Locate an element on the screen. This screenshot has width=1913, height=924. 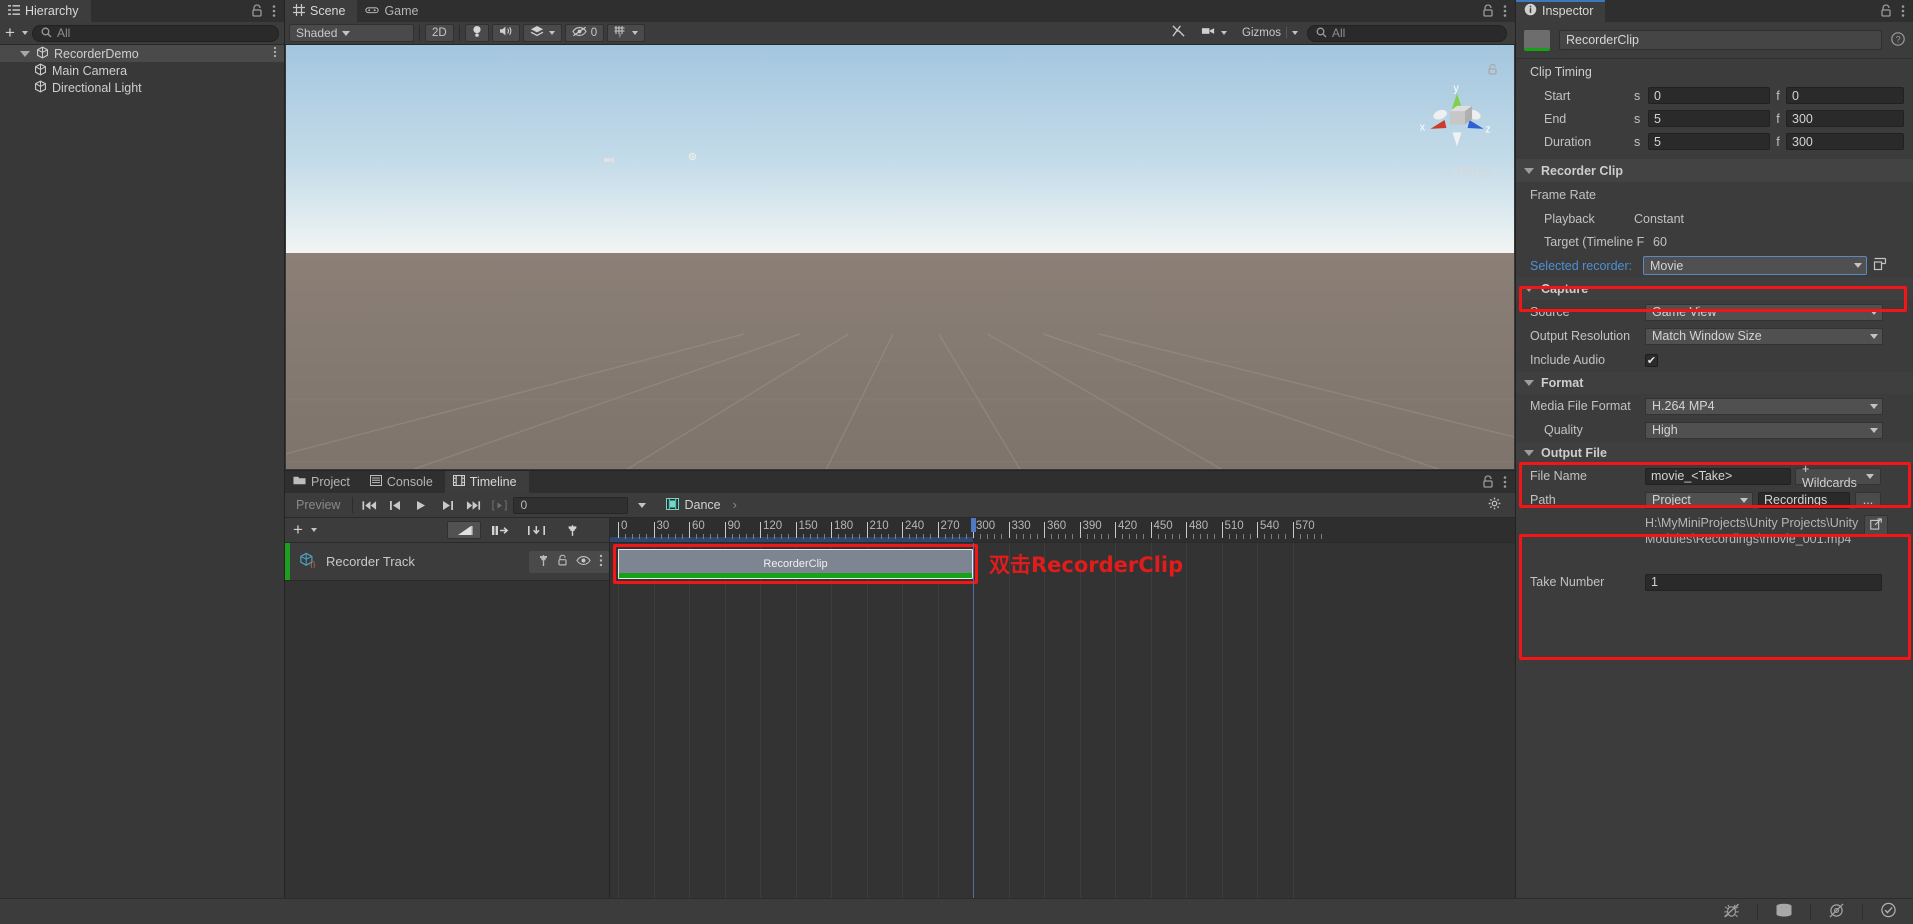
shading-mode-dropdown: Shaded is located at coordinates (351, 33).